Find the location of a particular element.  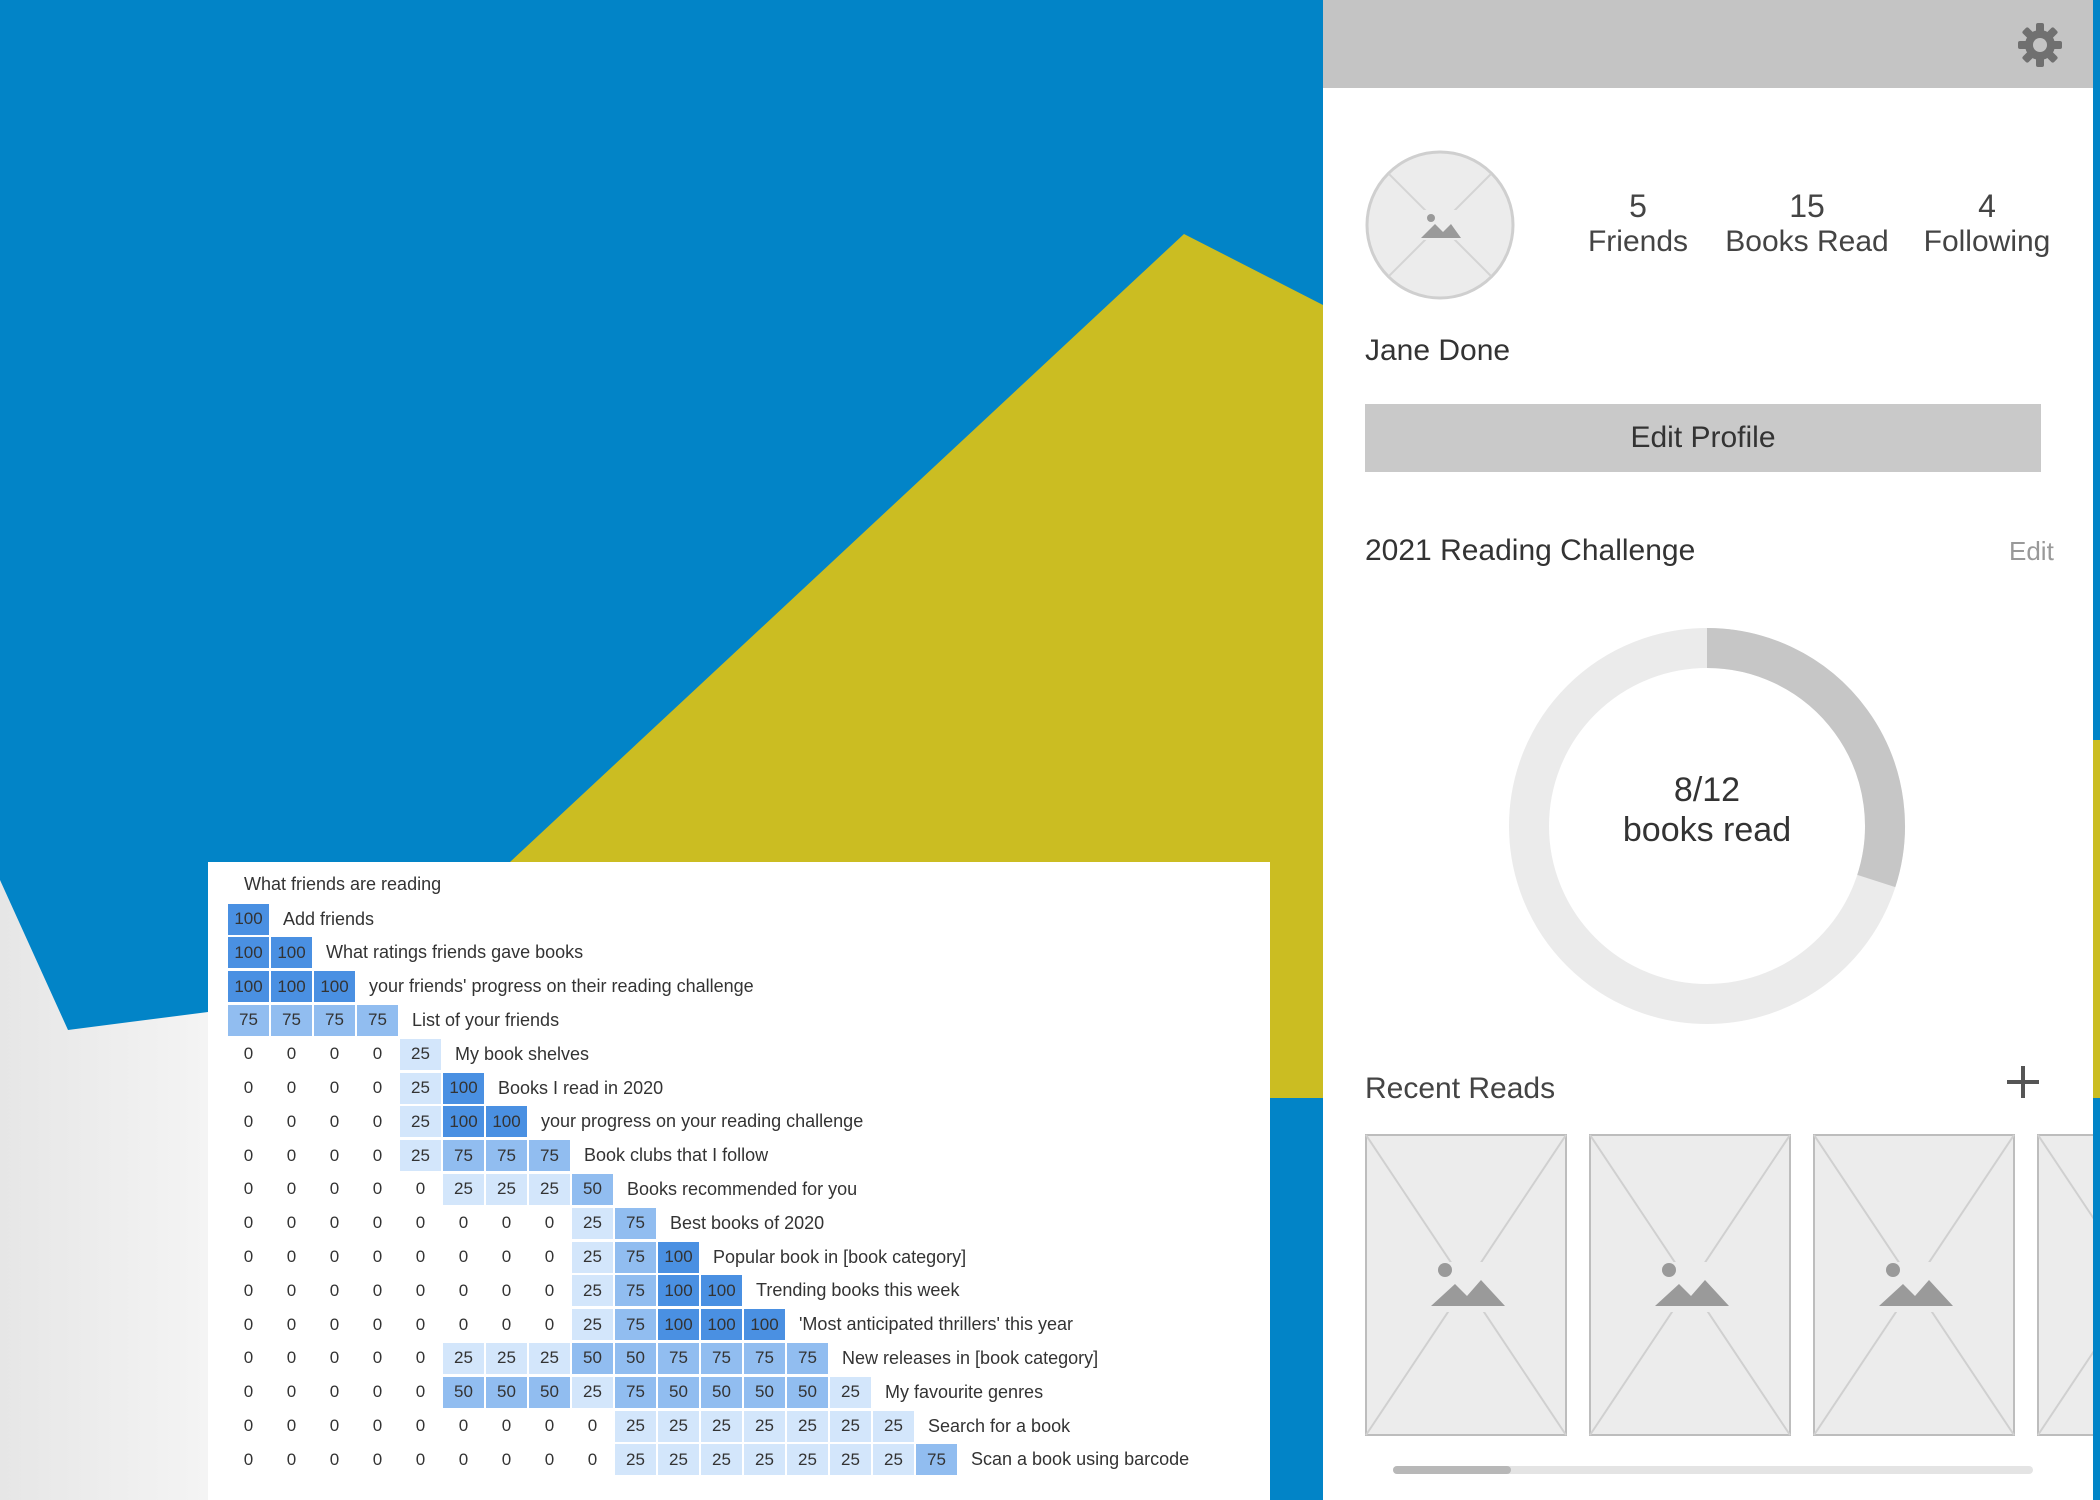

matrix-row-label: Add friends is located at coordinates (329, 918).